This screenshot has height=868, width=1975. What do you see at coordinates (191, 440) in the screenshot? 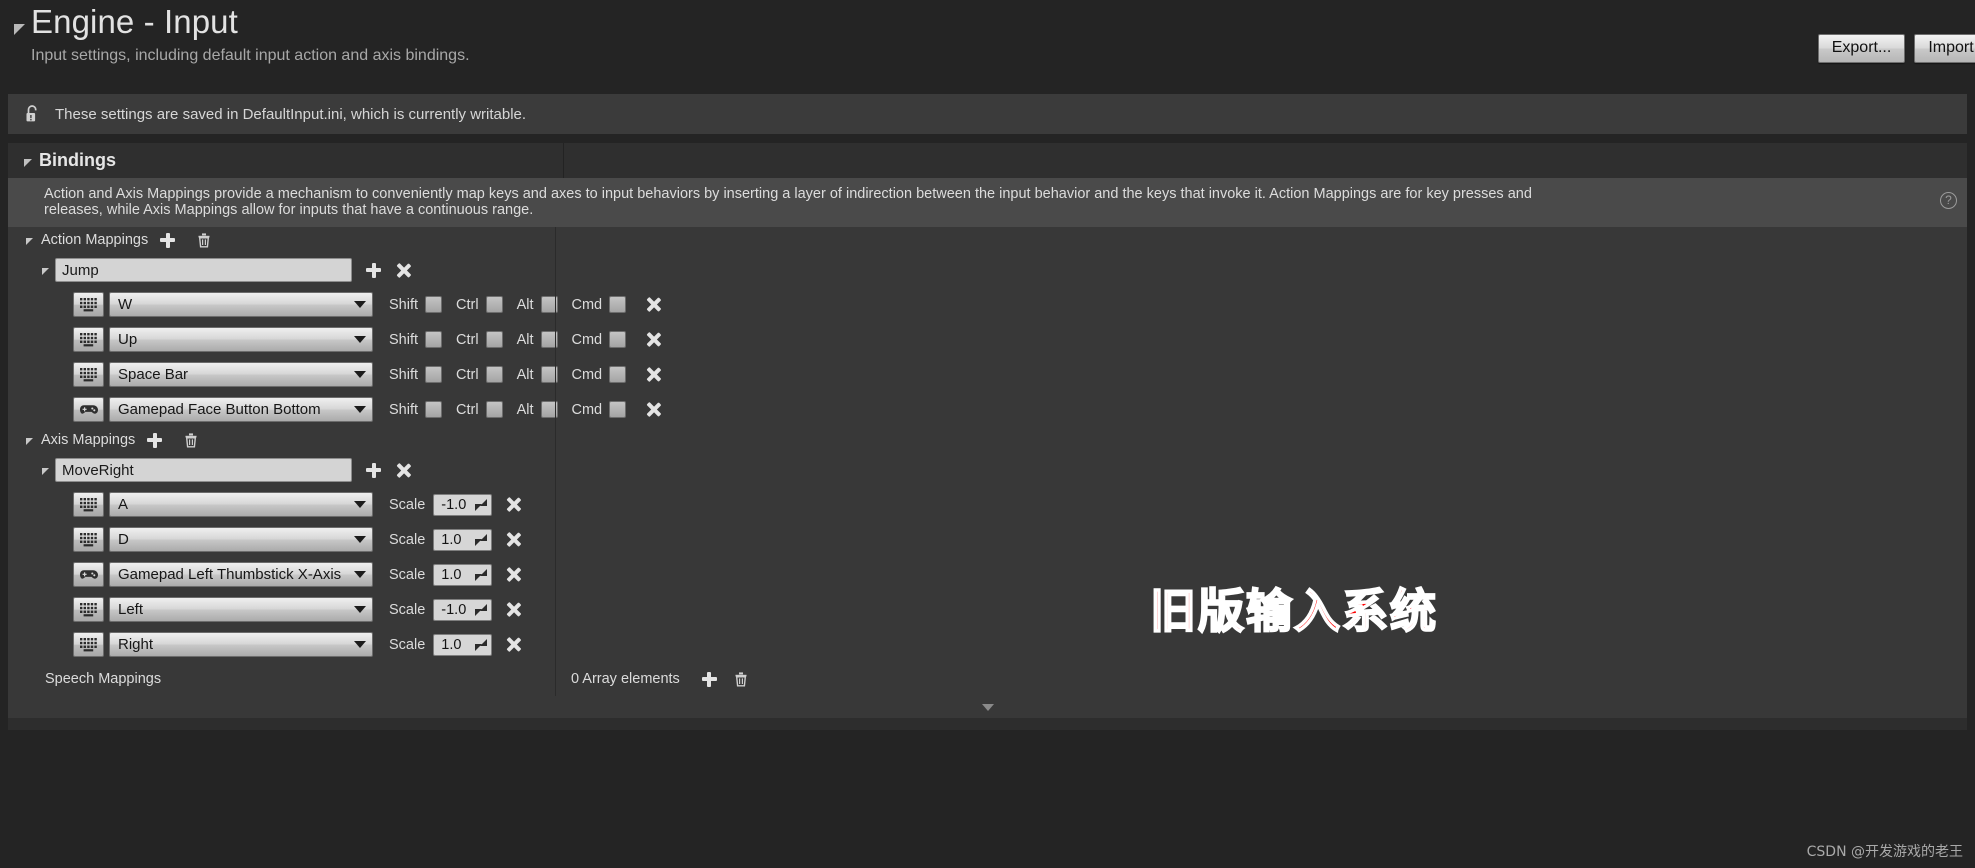
I see `clear-axis-mappings-button` at bounding box center [191, 440].